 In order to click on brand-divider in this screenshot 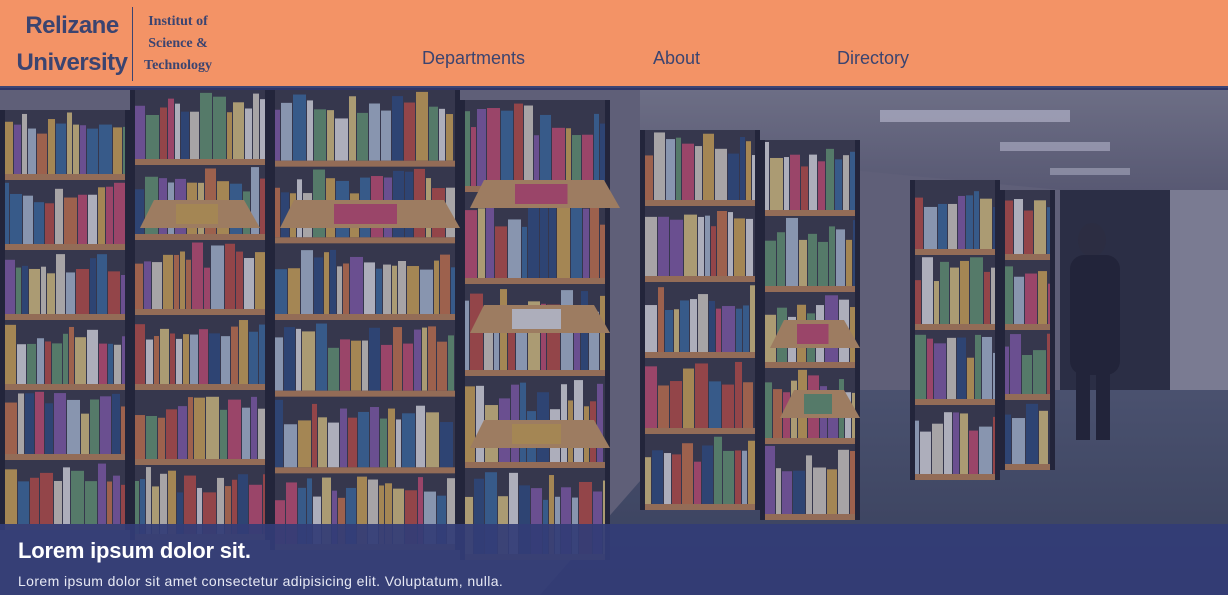, I will do `click(132, 44)`.